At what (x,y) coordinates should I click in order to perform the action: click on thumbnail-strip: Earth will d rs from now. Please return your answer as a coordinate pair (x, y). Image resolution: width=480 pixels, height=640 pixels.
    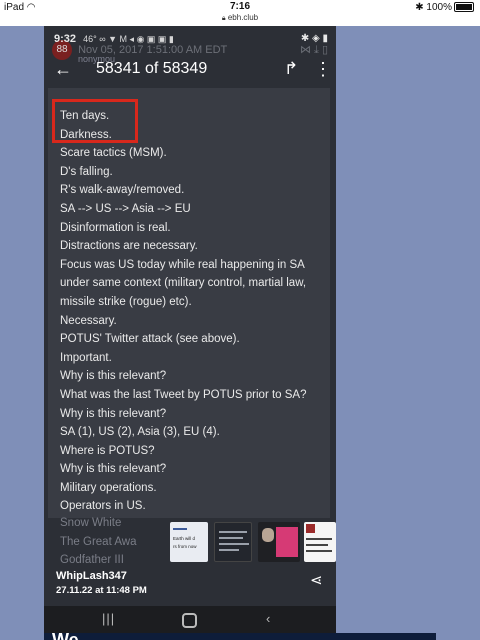
    Looking at the image, I should click on (253, 542).